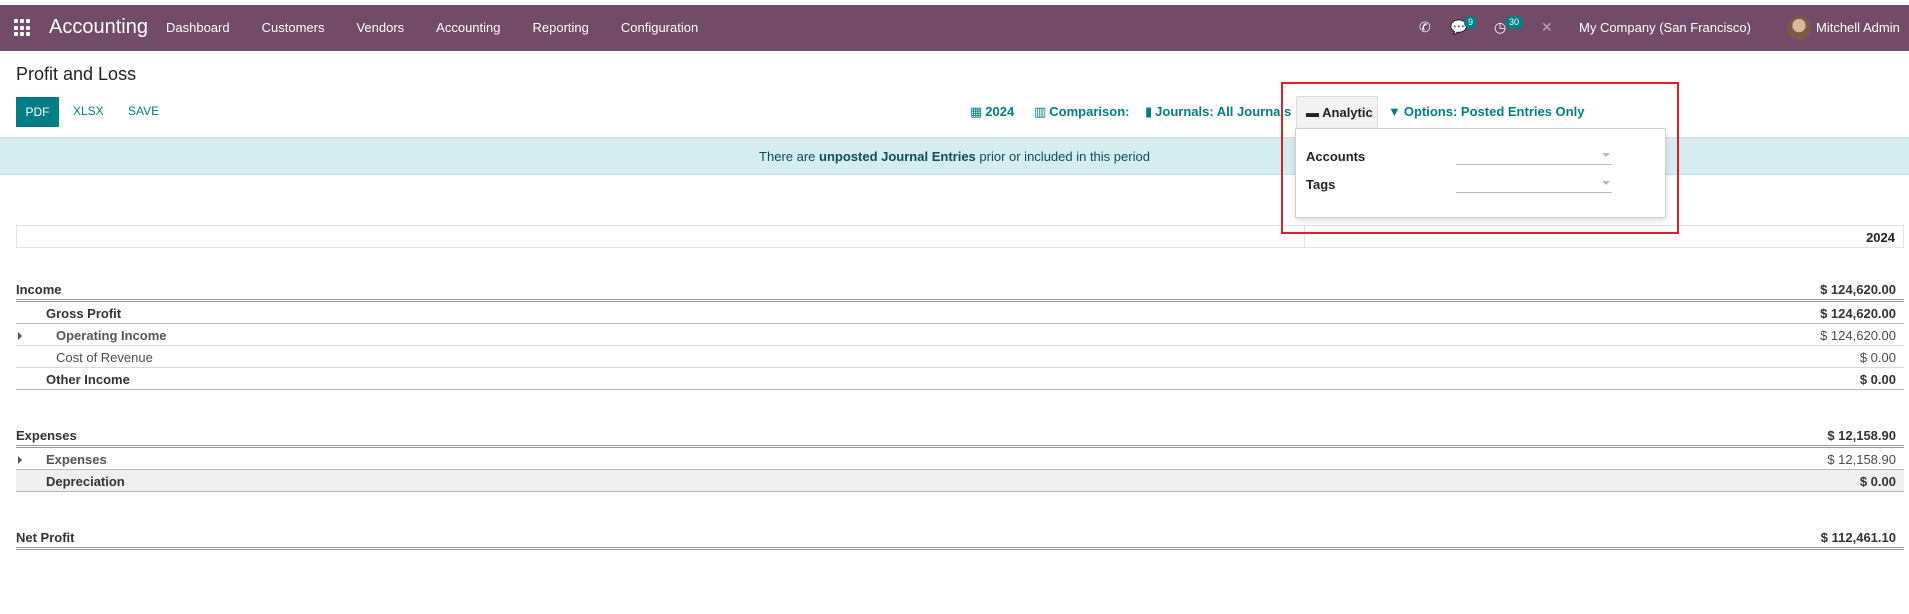 Image resolution: width=1909 pixels, height=614 pixels. I want to click on menu-item-dashboard: Dashboard, so click(198, 27).